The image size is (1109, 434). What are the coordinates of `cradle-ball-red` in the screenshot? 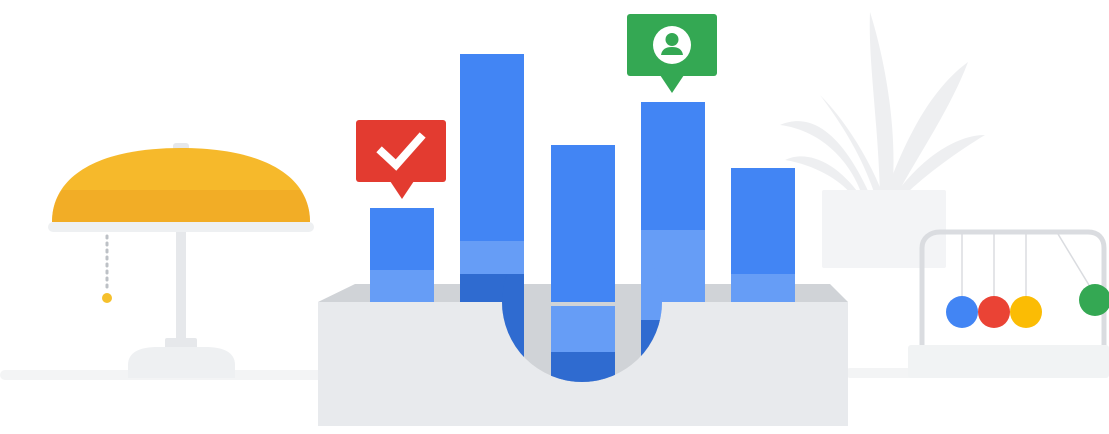 It's located at (994, 312).